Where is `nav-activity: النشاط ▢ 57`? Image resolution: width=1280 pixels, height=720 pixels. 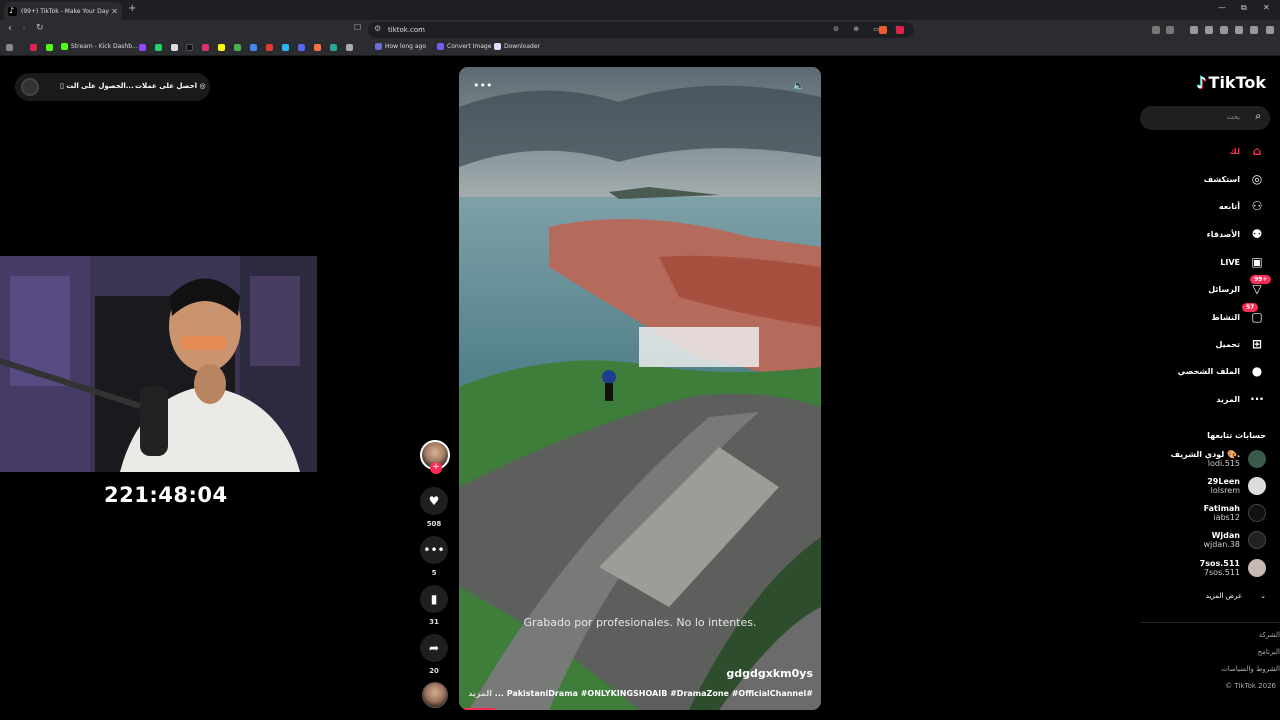 nav-activity: النشاط ▢ 57 is located at coordinates (1239, 313).